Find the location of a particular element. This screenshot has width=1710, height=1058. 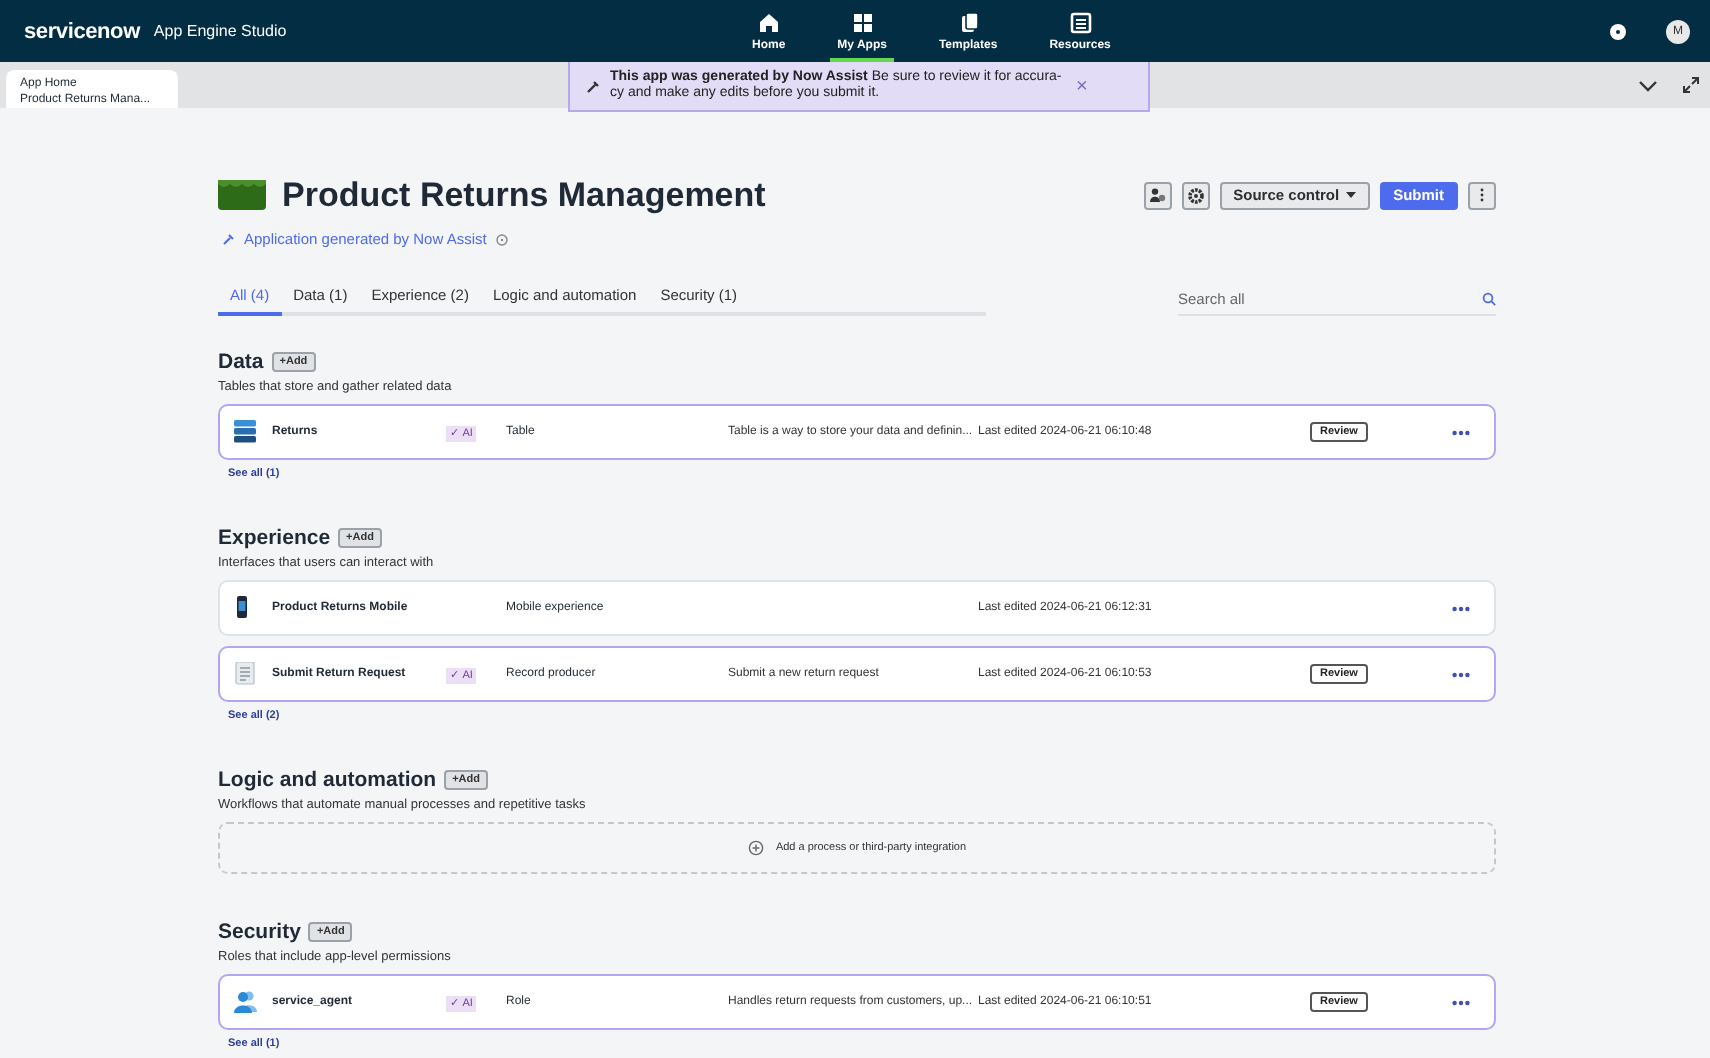

database-icon is located at coordinates (246, 432).